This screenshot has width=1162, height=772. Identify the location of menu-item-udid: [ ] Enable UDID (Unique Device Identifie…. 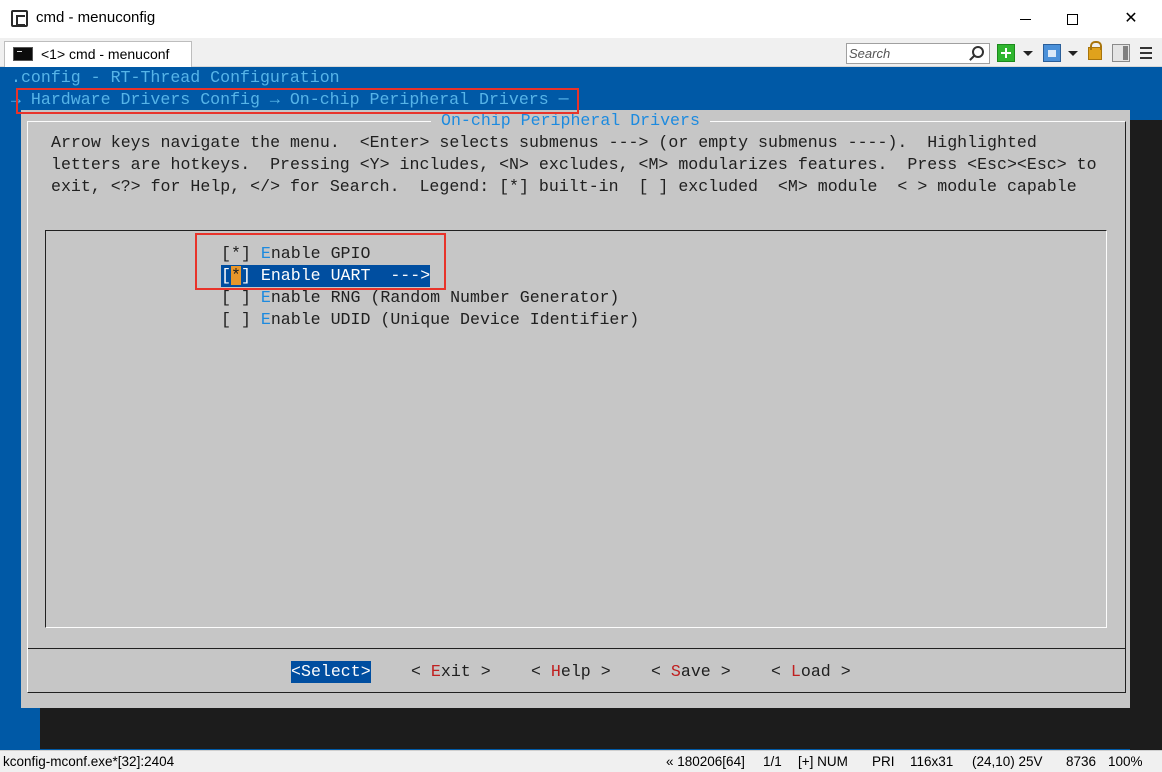
(430, 320).